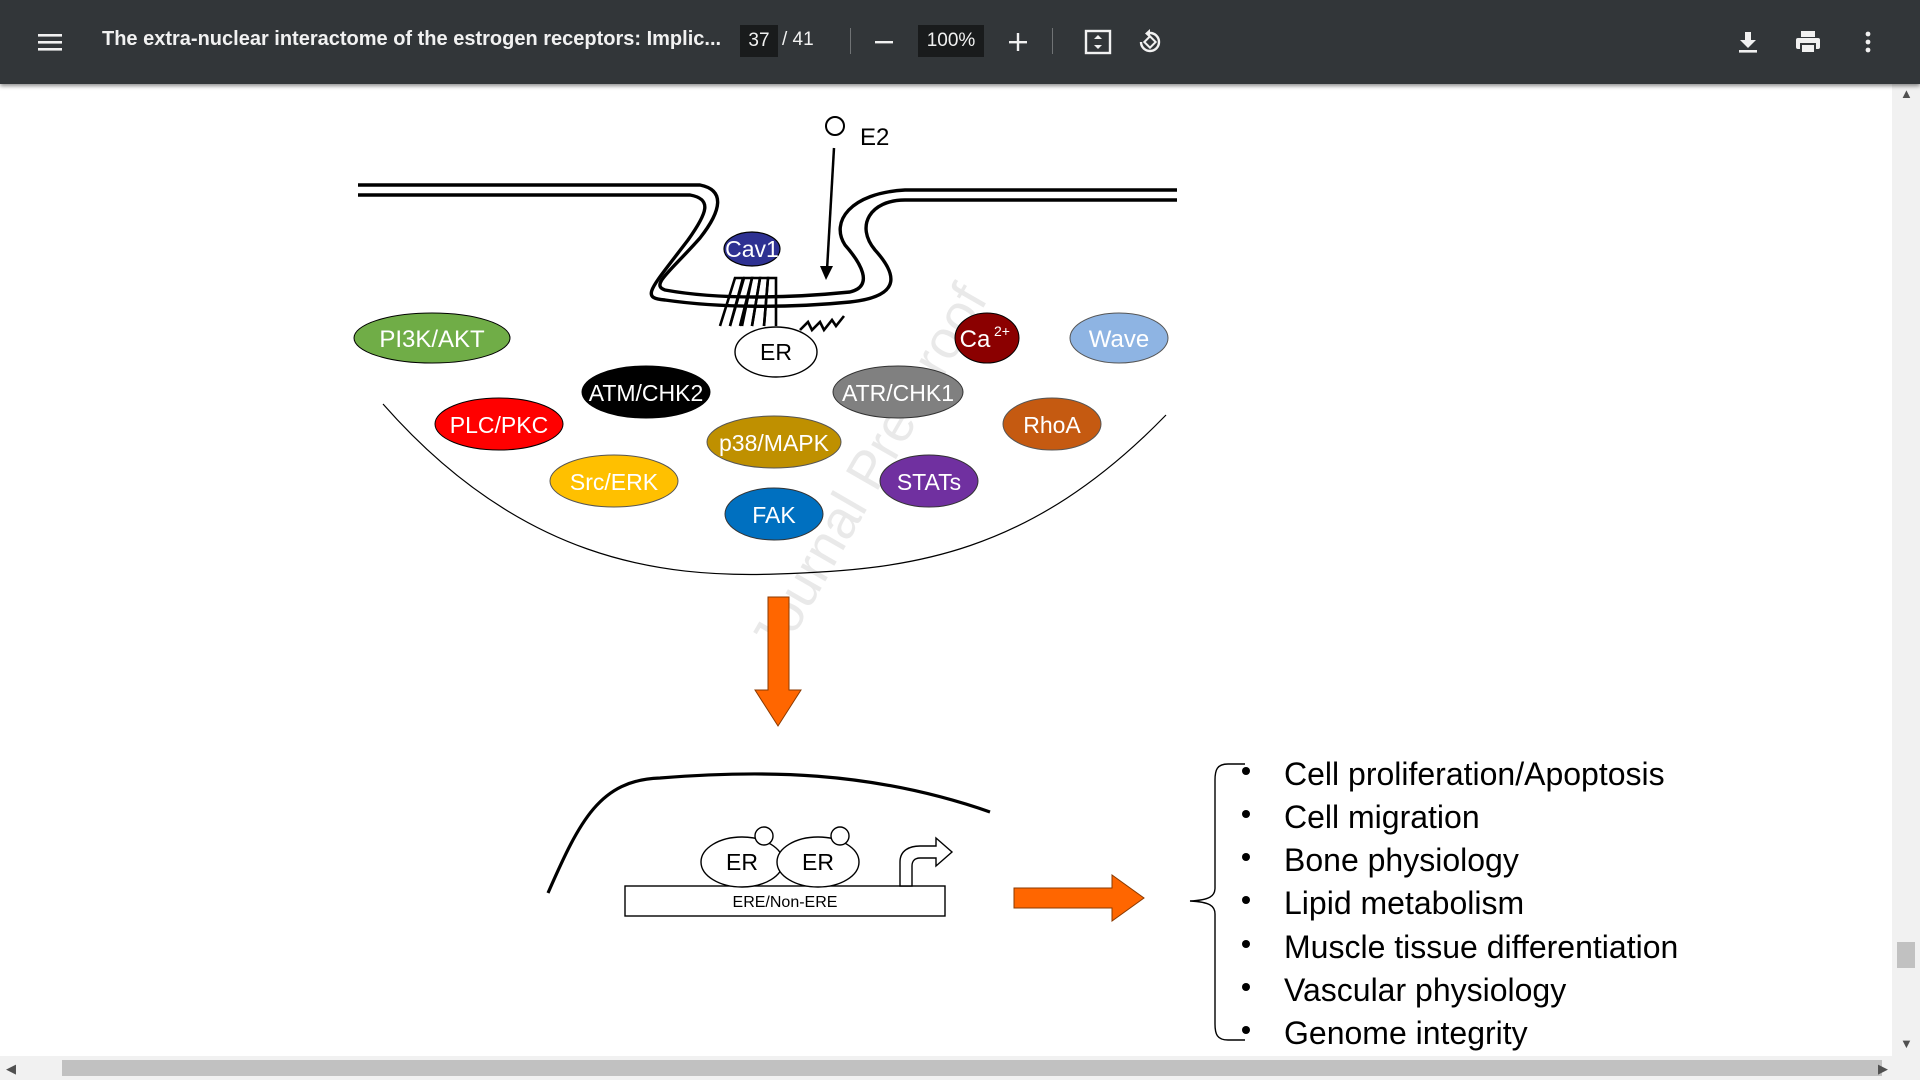  I want to click on fit-to-page-icon, so click(1098, 42).